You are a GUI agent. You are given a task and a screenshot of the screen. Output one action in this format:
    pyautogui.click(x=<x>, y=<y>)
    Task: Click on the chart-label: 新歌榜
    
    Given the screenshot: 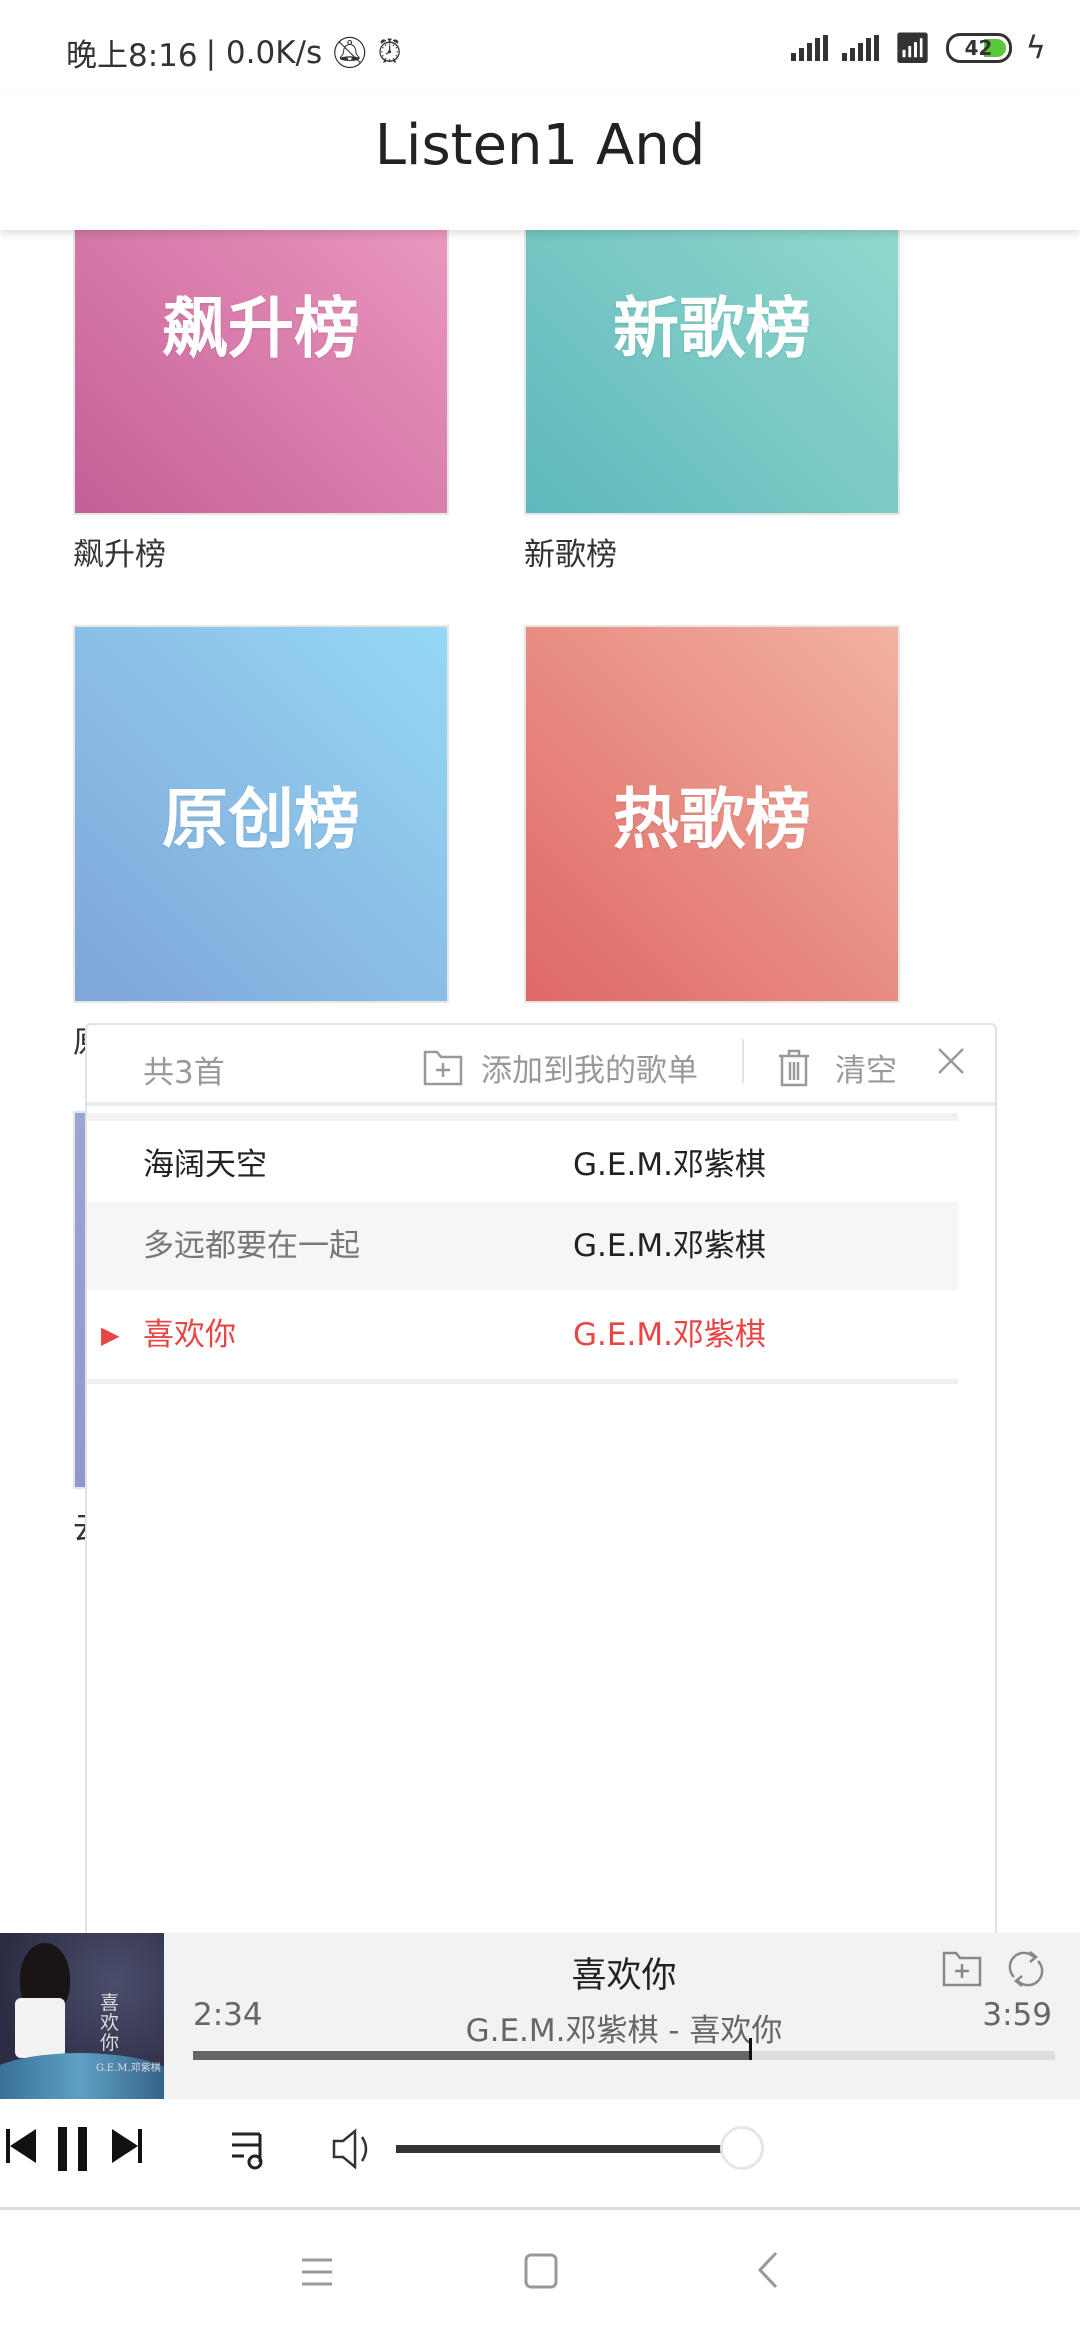 What is the action you would take?
    pyautogui.click(x=570, y=551)
    